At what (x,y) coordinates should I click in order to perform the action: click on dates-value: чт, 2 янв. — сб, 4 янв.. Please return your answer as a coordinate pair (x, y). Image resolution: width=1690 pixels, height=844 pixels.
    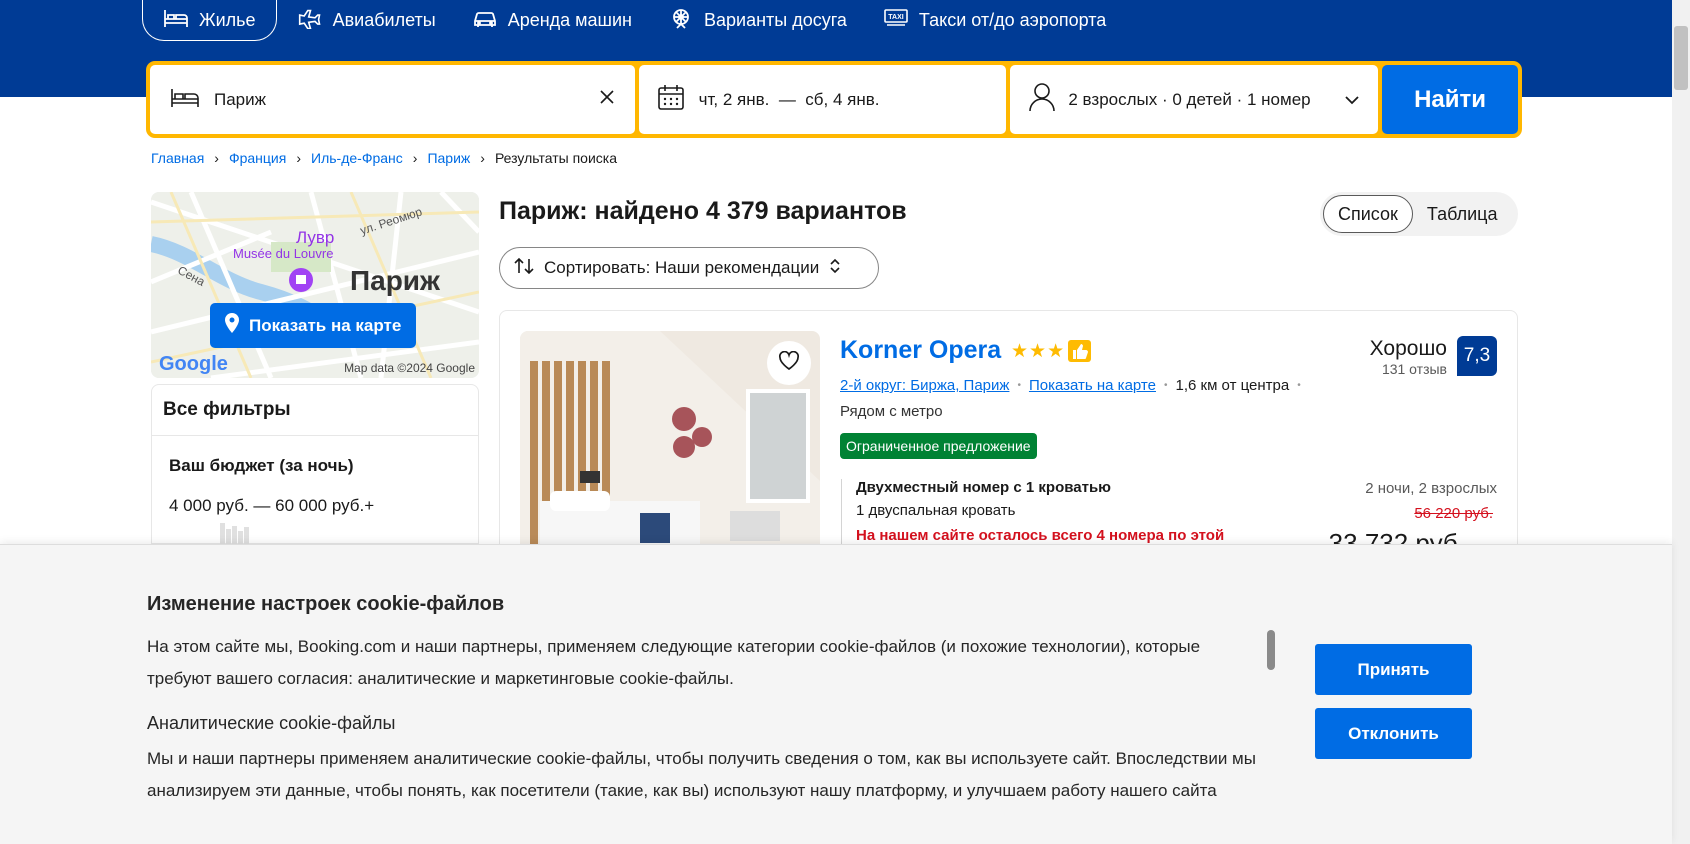
    Looking at the image, I should click on (789, 99).